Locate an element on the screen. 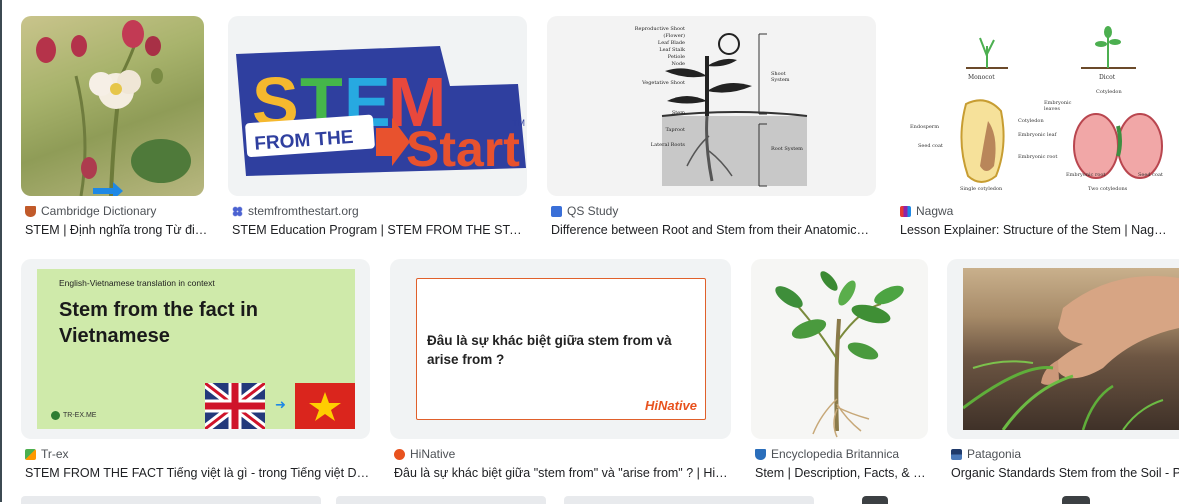 The height and width of the screenshot is (504, 1179). result-source: Nagwa is located at coordinates (926, 211).